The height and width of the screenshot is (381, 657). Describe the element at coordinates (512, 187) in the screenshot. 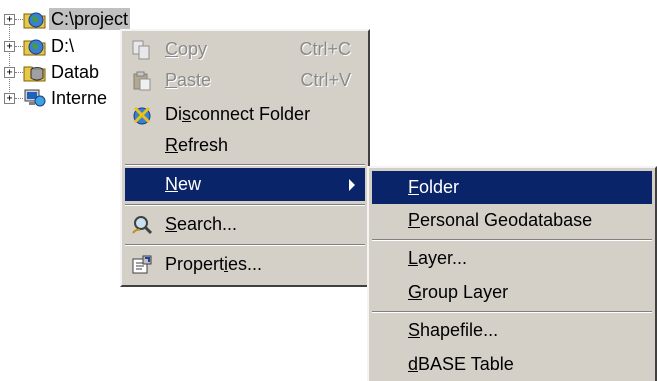

I see `new-folder-menu-item: Folder` at that location.